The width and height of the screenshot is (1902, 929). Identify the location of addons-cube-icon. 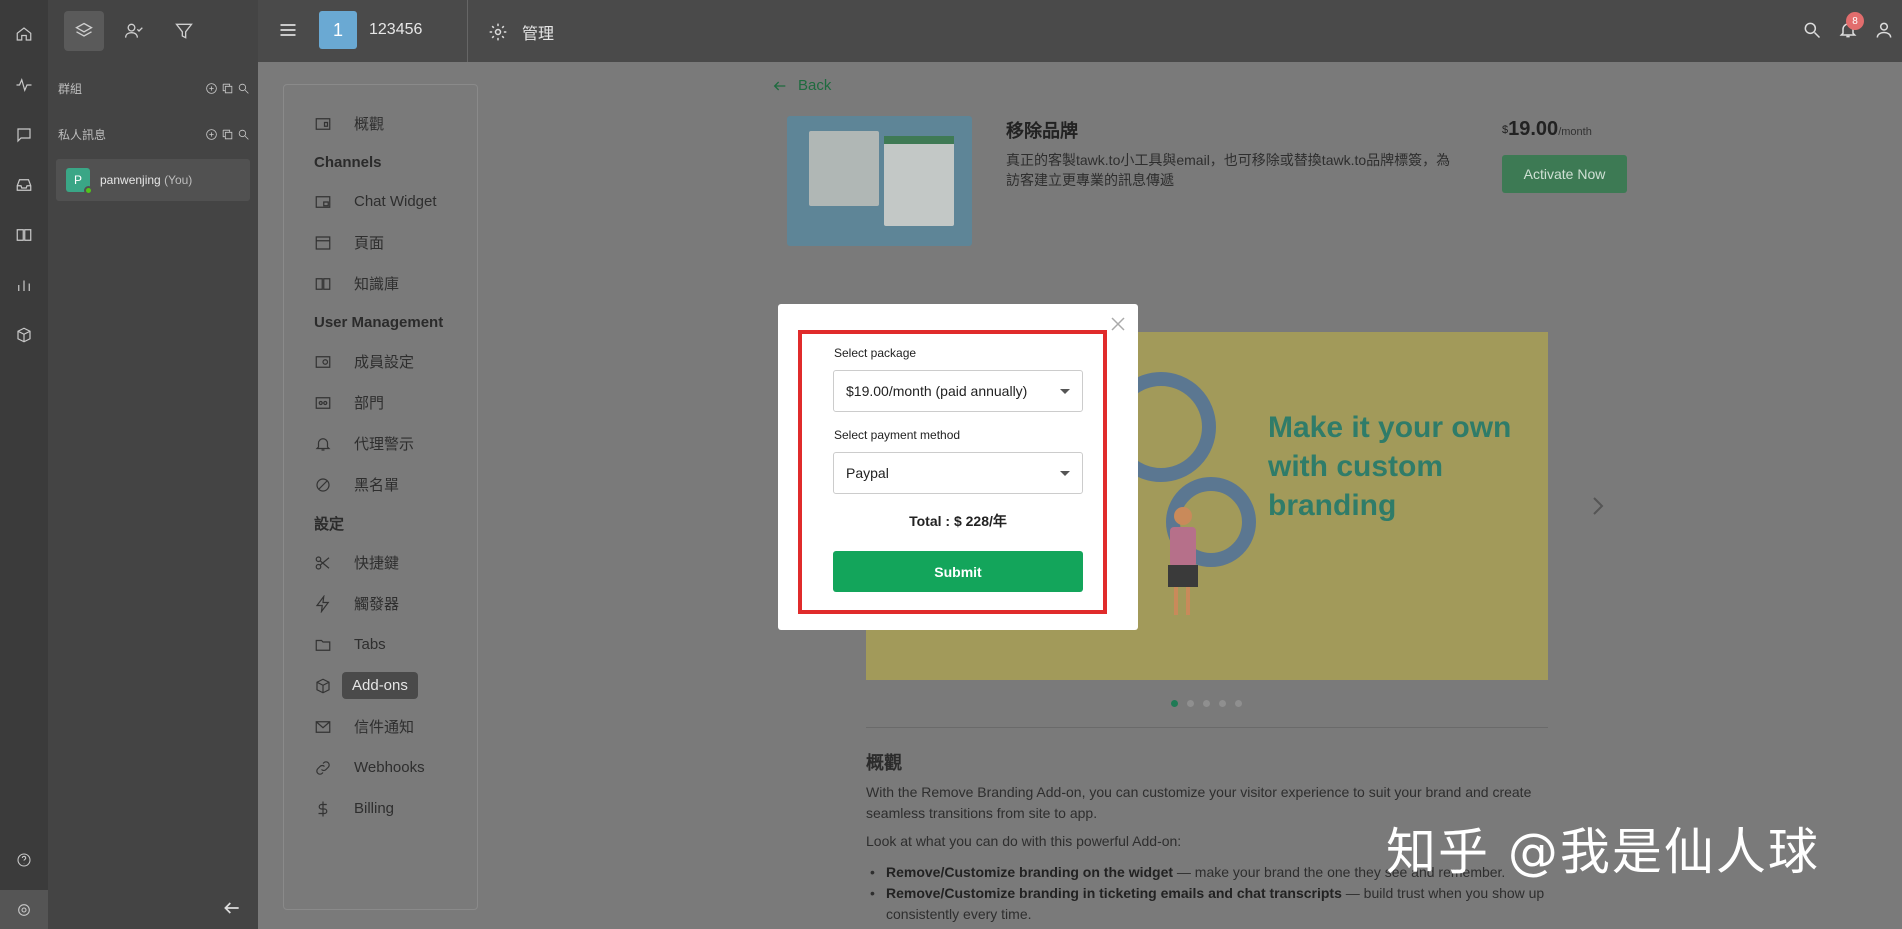
(24, 335).